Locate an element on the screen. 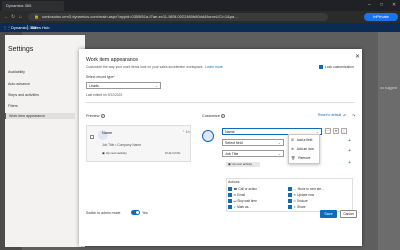  dialog-title: Work item appearance is located at coordinates (112, 60).